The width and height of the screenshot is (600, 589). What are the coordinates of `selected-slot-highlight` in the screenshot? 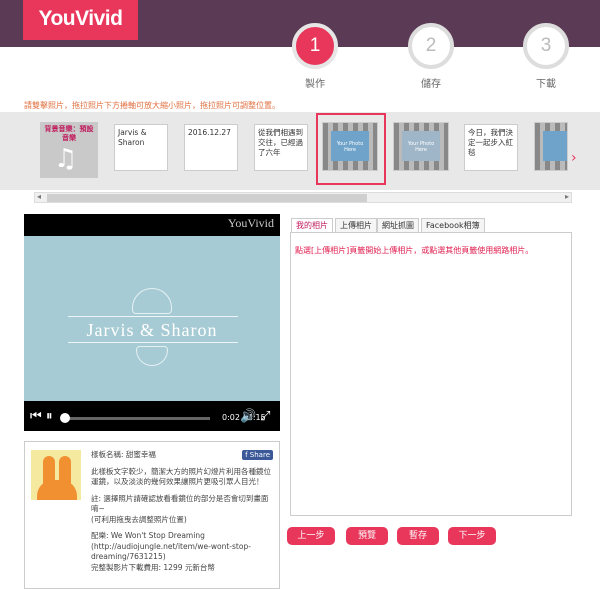 It's located at (351, 149).